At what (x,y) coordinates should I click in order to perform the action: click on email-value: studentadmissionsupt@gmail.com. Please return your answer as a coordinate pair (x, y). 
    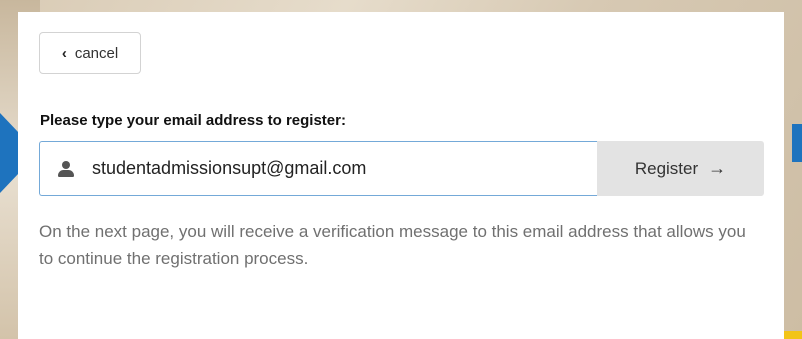
    Looking at the image, I should click on (229, 168).